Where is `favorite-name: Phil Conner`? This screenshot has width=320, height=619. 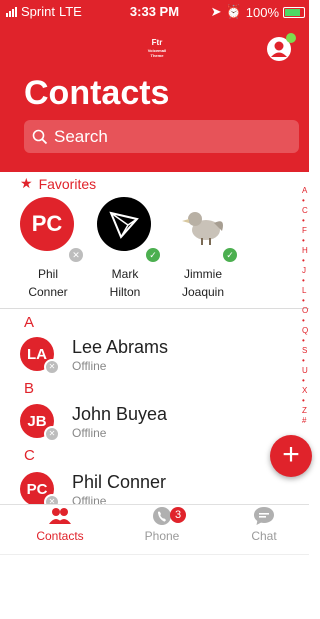 favorite-name: Phil Conner is located at coordinates (48, 283).